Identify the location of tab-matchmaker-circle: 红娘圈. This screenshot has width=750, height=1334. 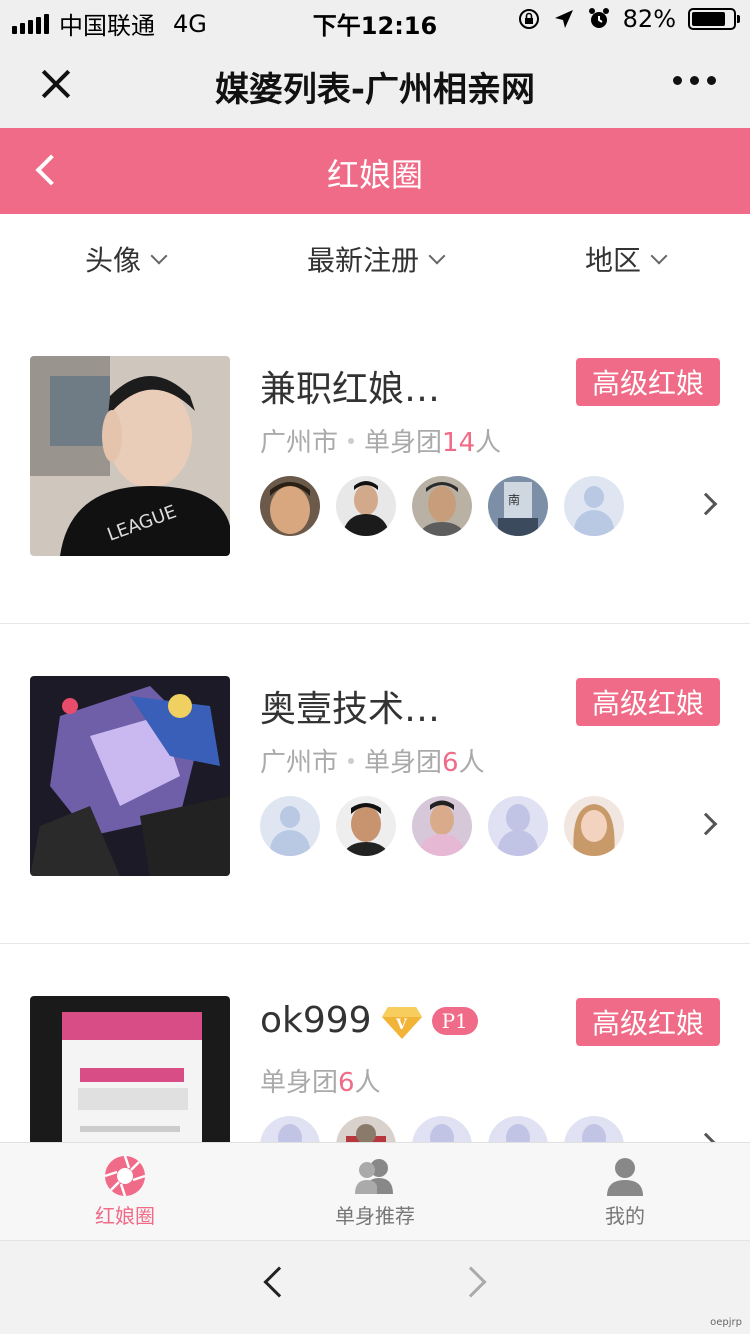
(125, 1191).